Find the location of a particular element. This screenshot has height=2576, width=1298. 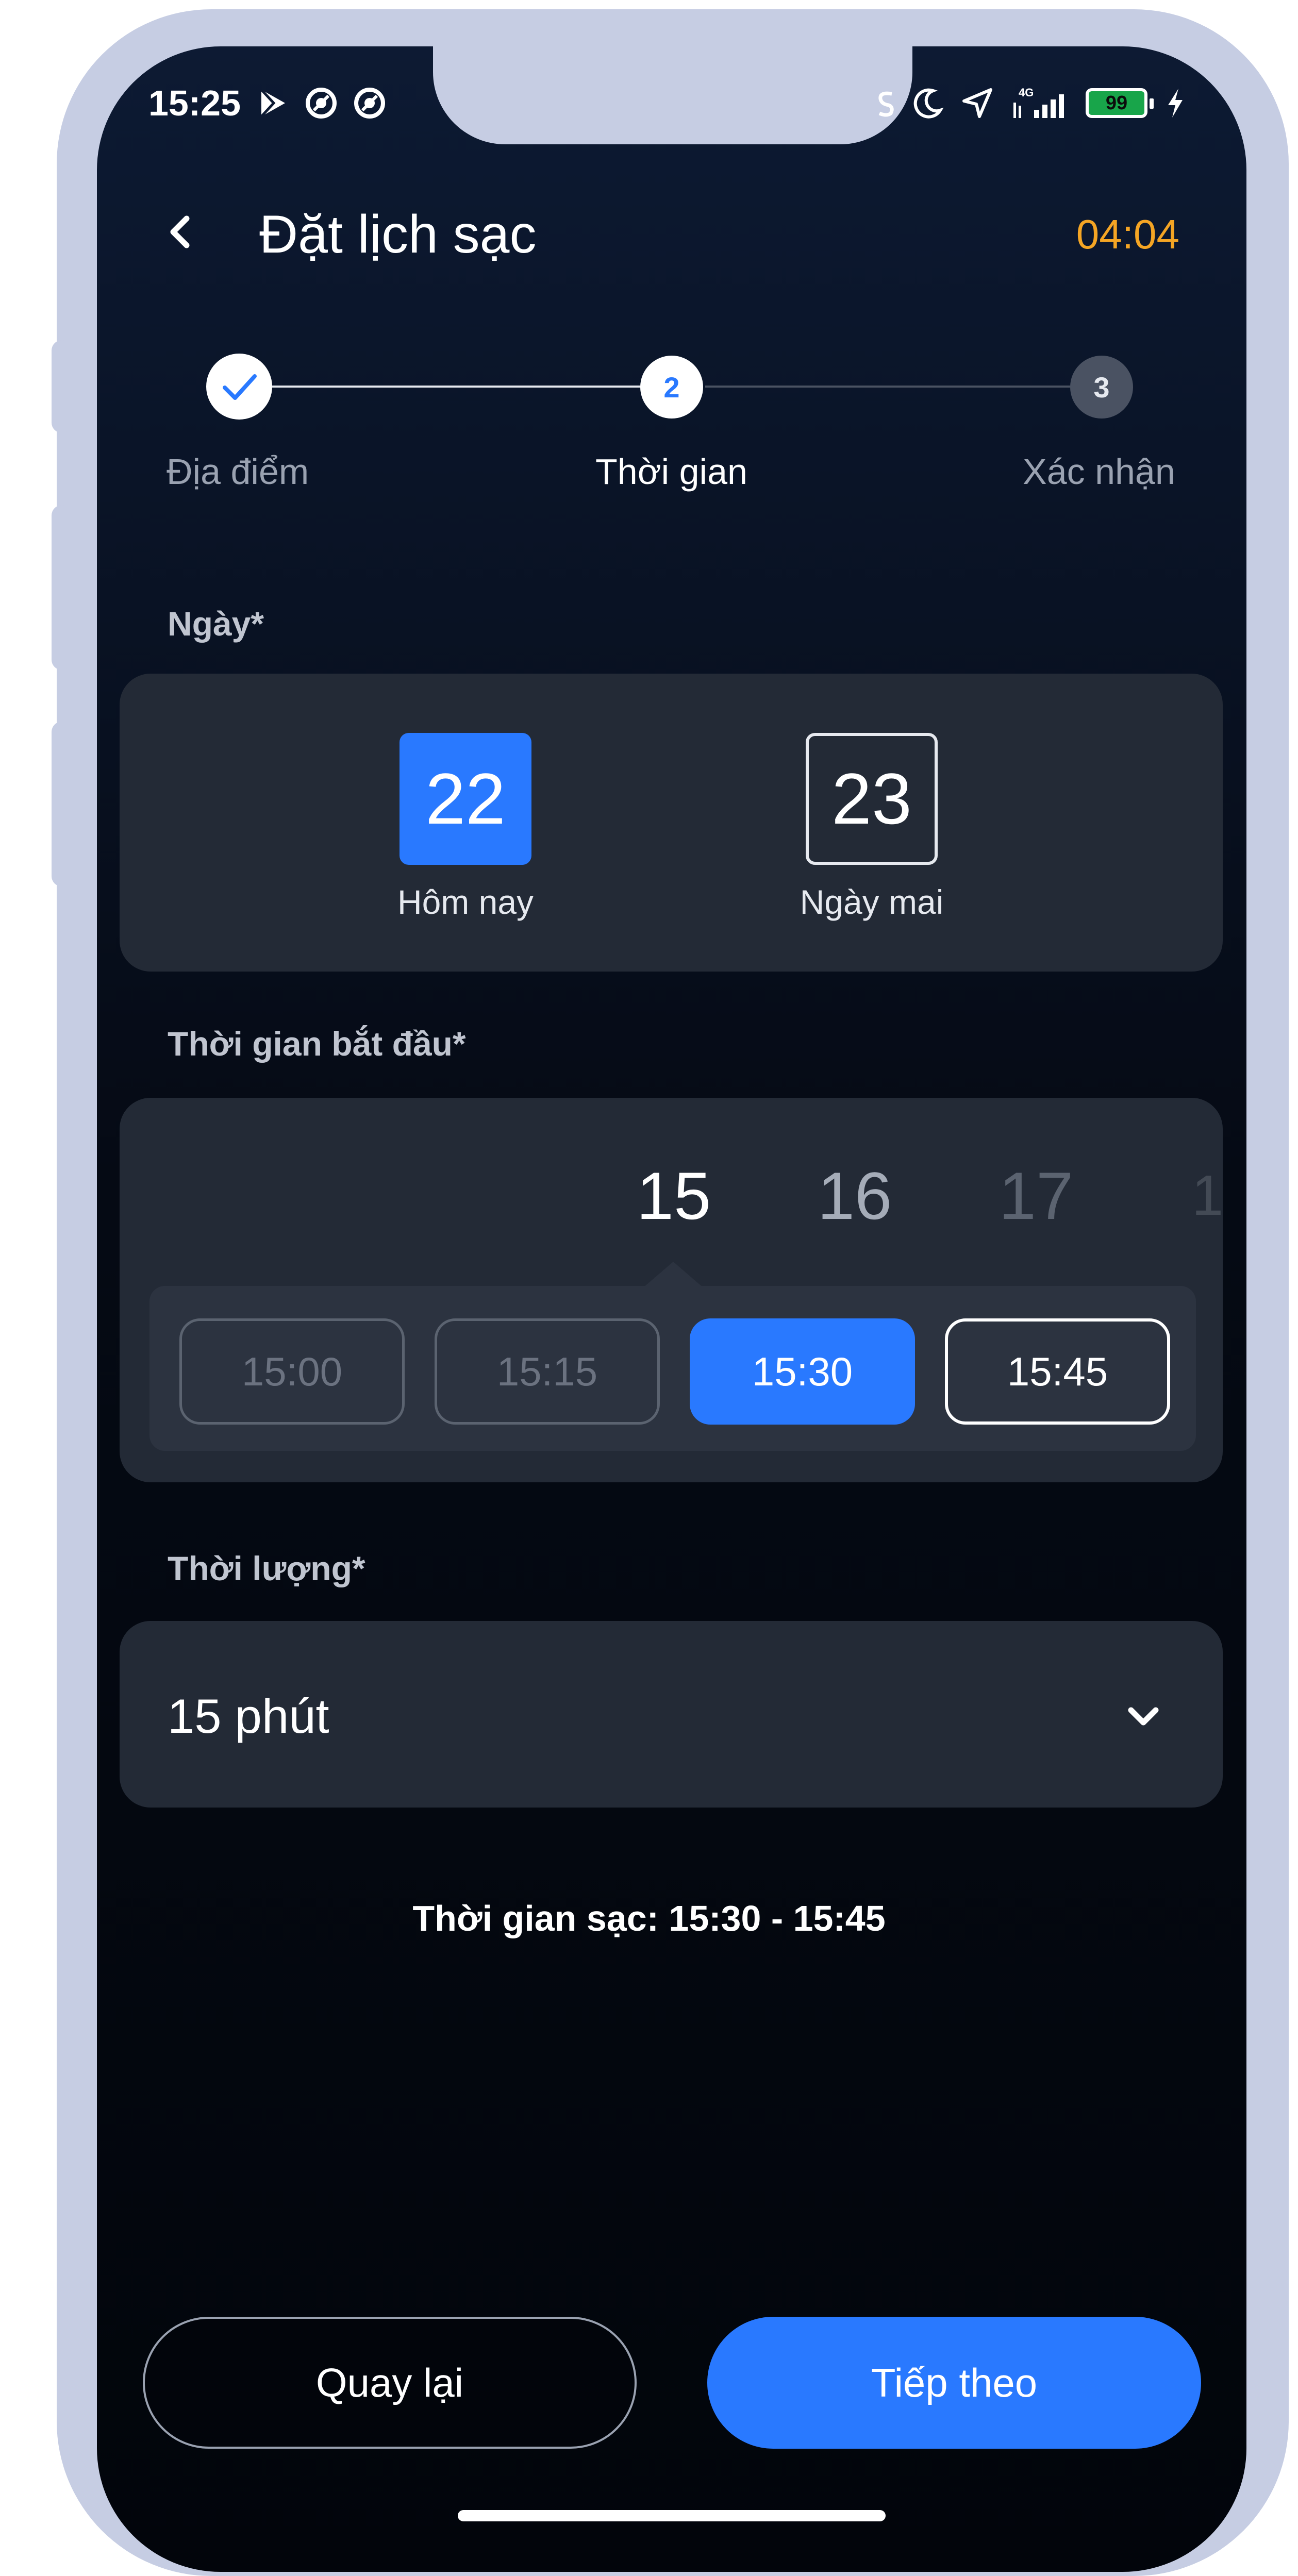

date-section-label: Ngày* is located at coordinates (216, 624).